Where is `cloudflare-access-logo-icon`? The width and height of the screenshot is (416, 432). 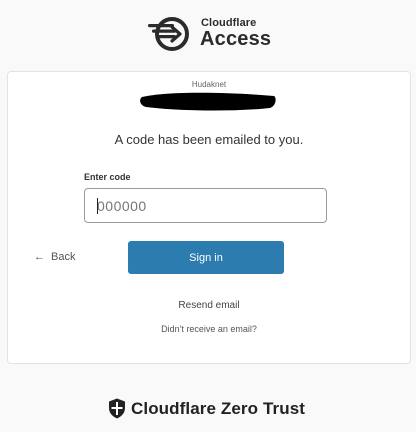 cloudflare-access-logo-icon is located at coordinates (168, 34).